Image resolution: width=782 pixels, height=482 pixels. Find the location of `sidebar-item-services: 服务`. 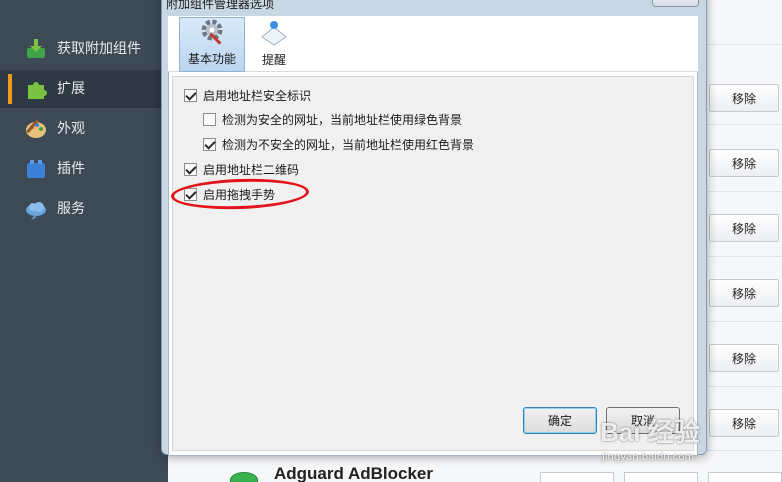

sidebar-item-services: 服务 is located at coordinates (84, 209).